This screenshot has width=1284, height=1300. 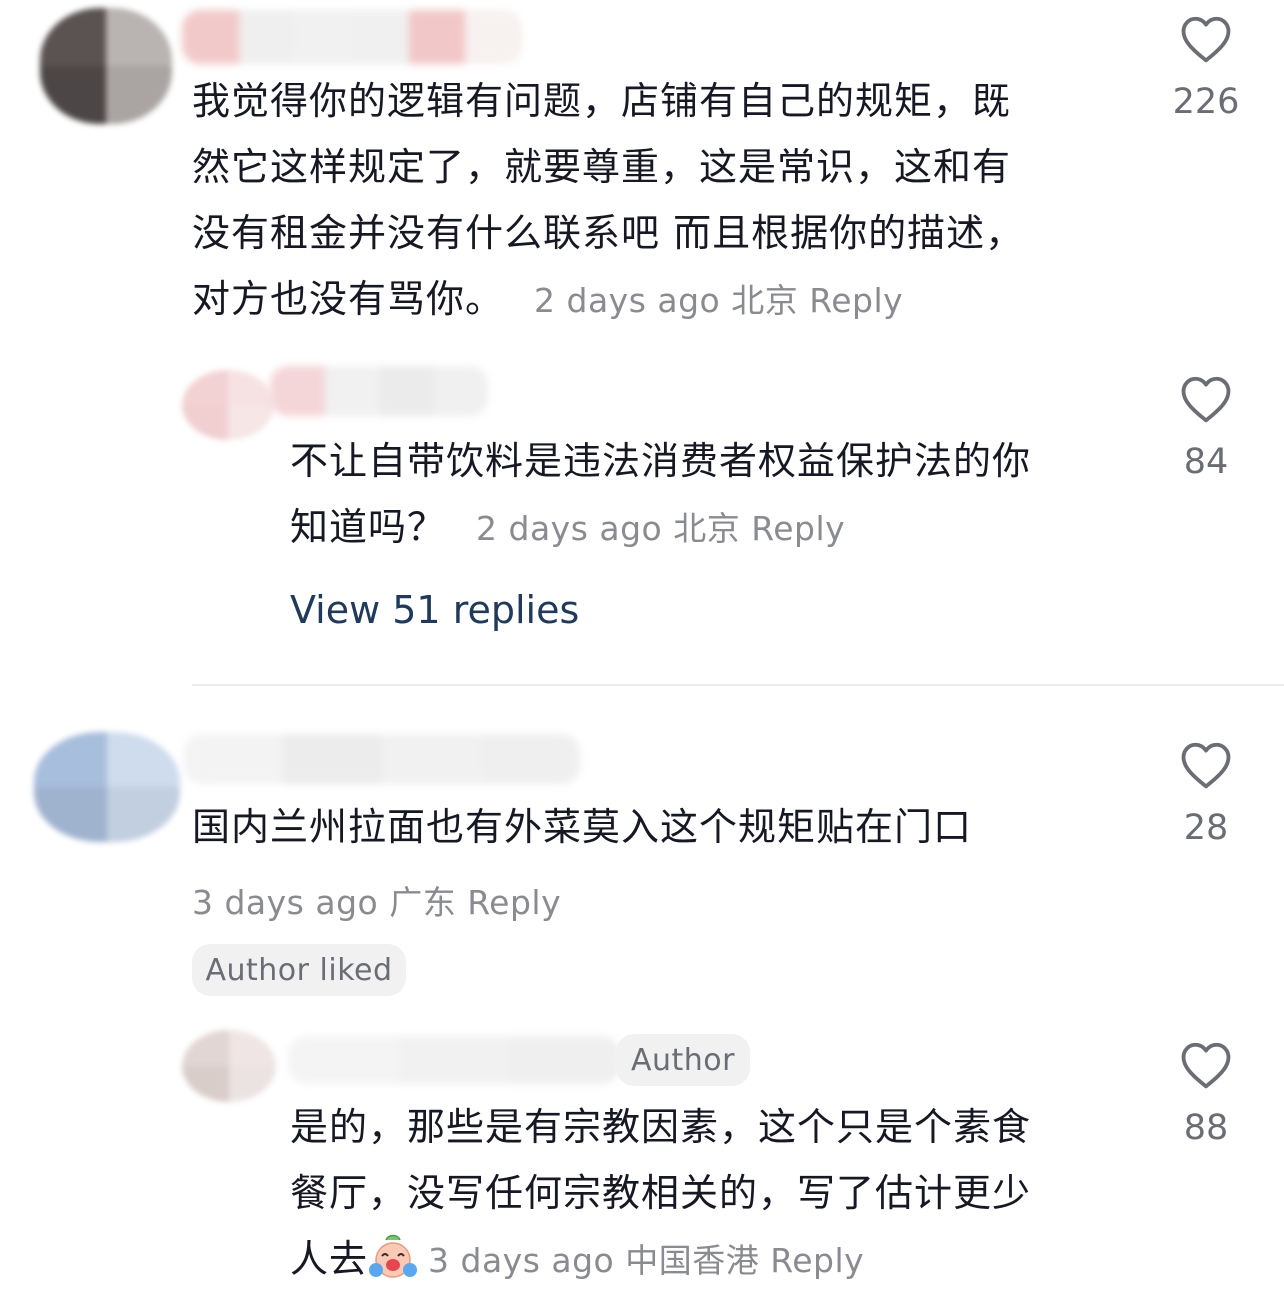 What do you see at coordinates (423, 902) in the screenshot?
I see `location: 广东` at bounding box center [423, 902].